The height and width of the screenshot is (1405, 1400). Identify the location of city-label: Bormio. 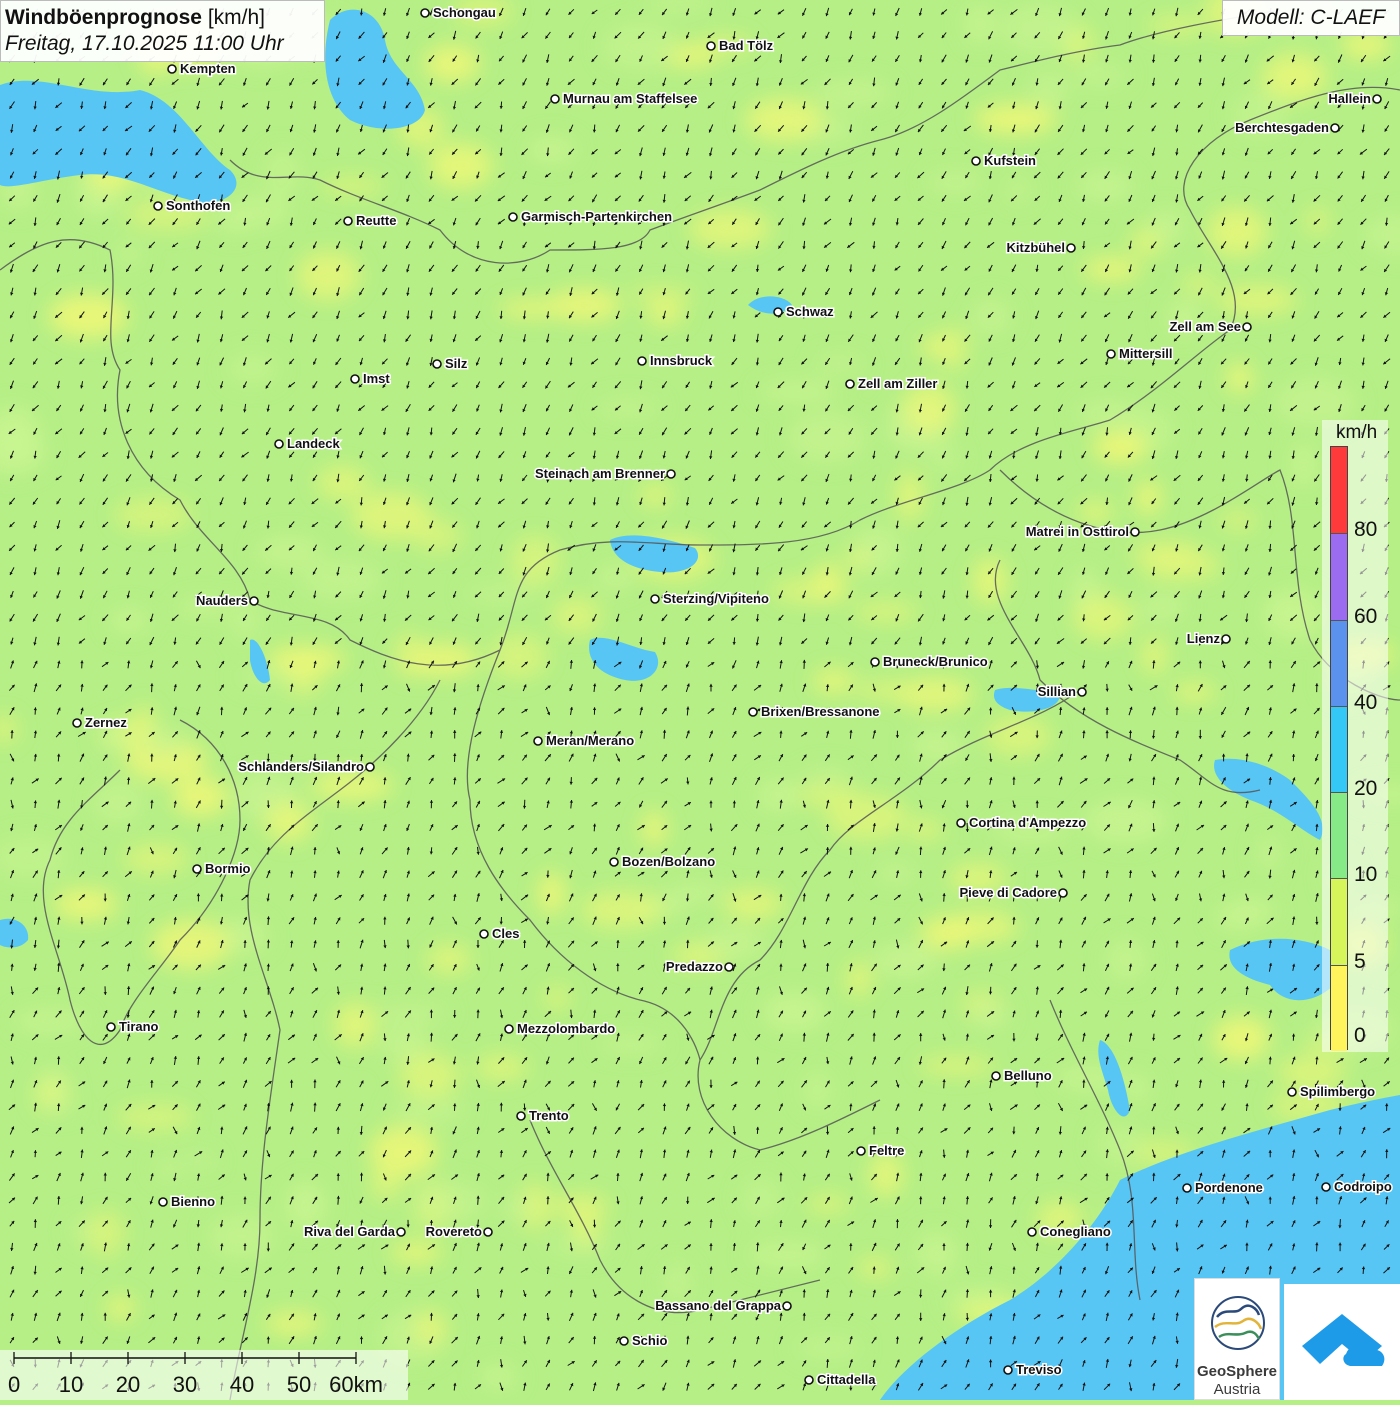
(228, 868).